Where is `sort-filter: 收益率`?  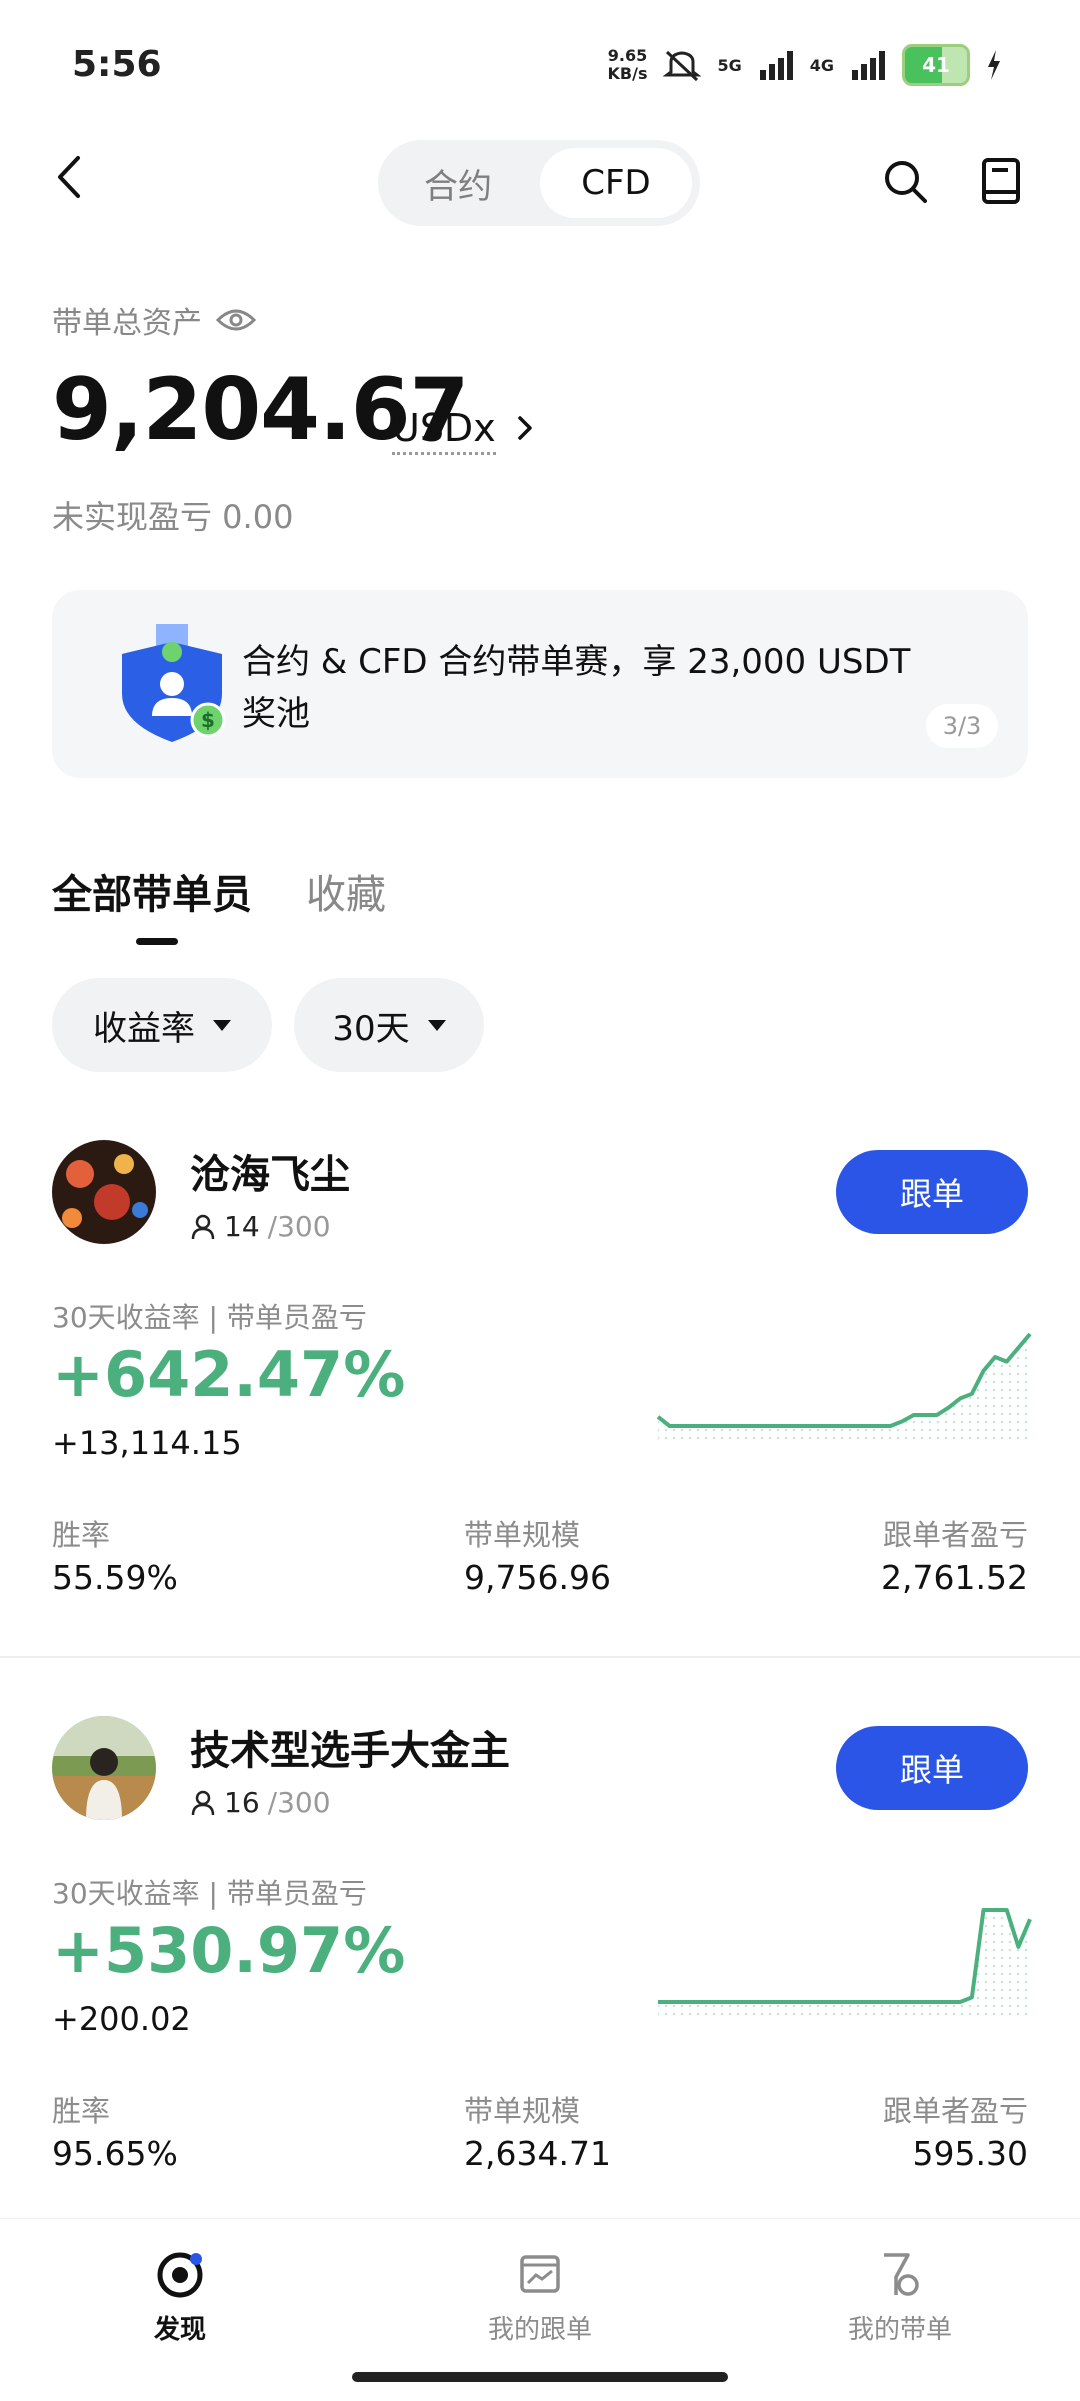 sort-filter: 收益率 is located at coordinates (162, 1025).